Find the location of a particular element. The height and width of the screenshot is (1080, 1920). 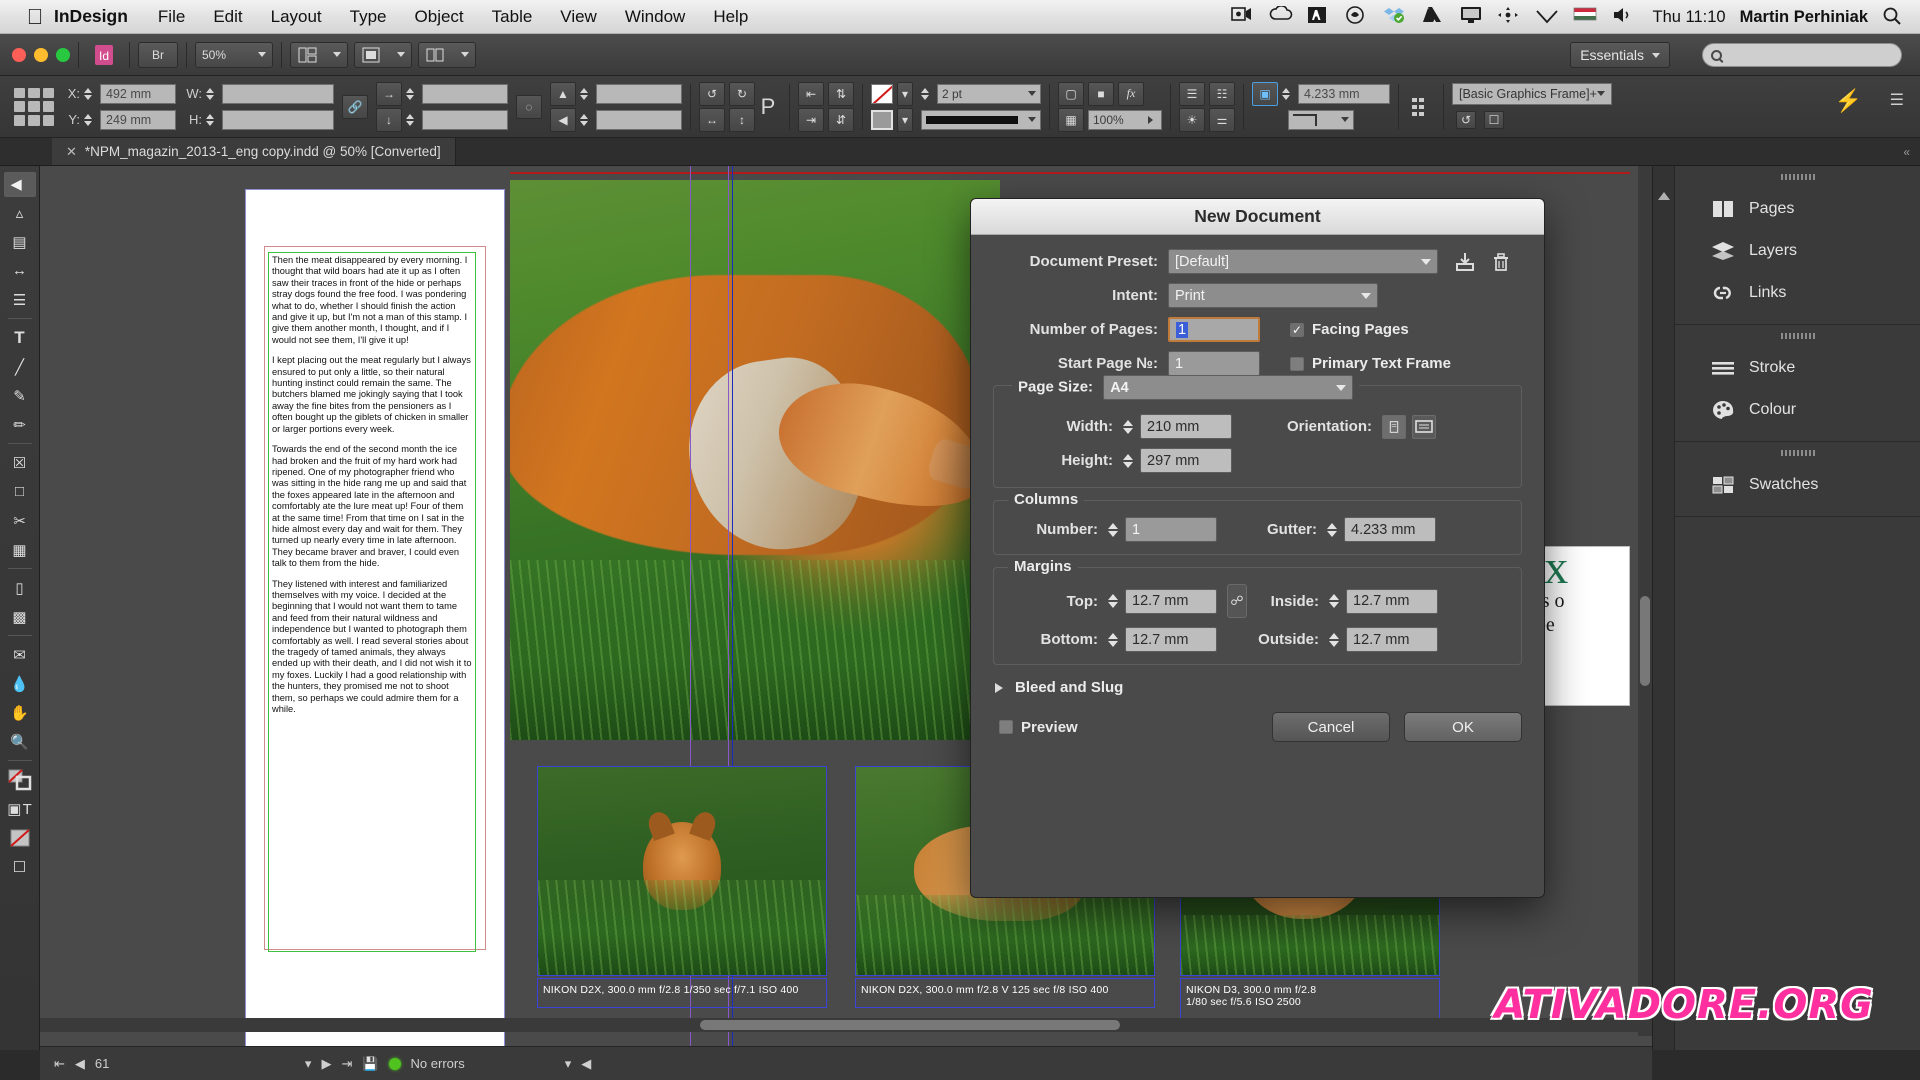

content-collector-tool: ☰ is located at coordinates (20, 299).